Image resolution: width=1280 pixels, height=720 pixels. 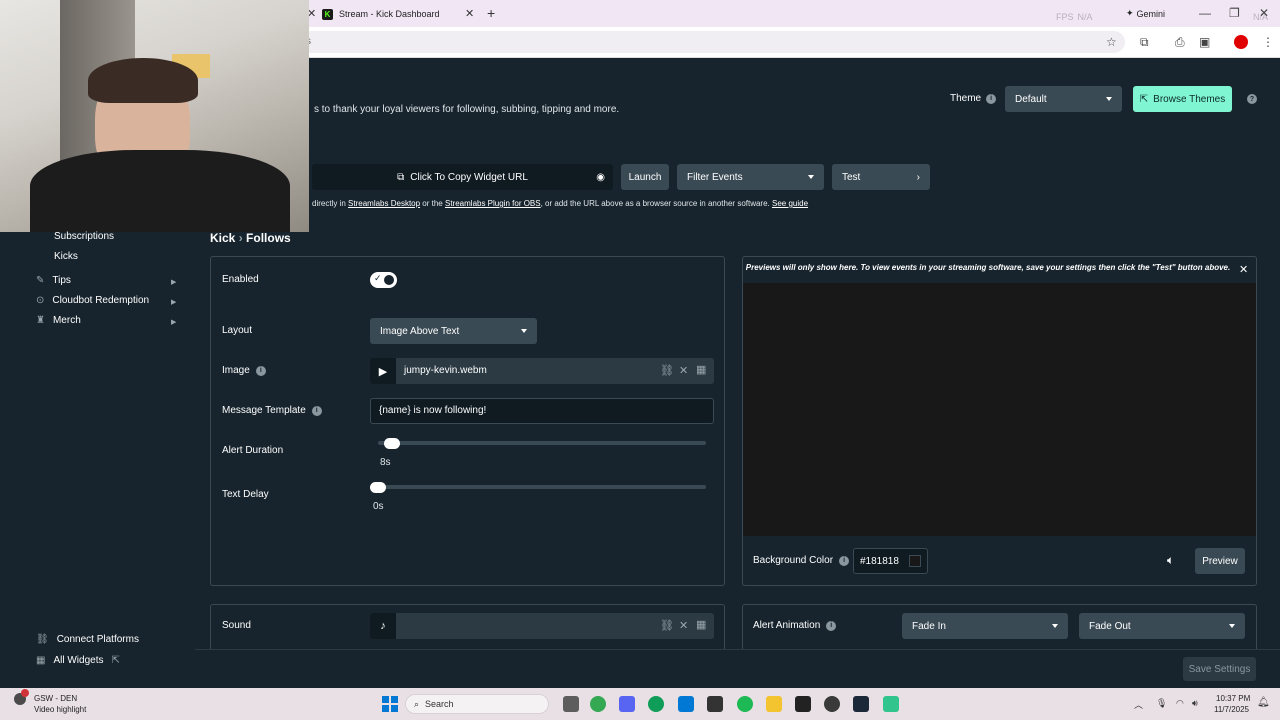 I want to click on task-view-icon, so click(x=571, y=704).